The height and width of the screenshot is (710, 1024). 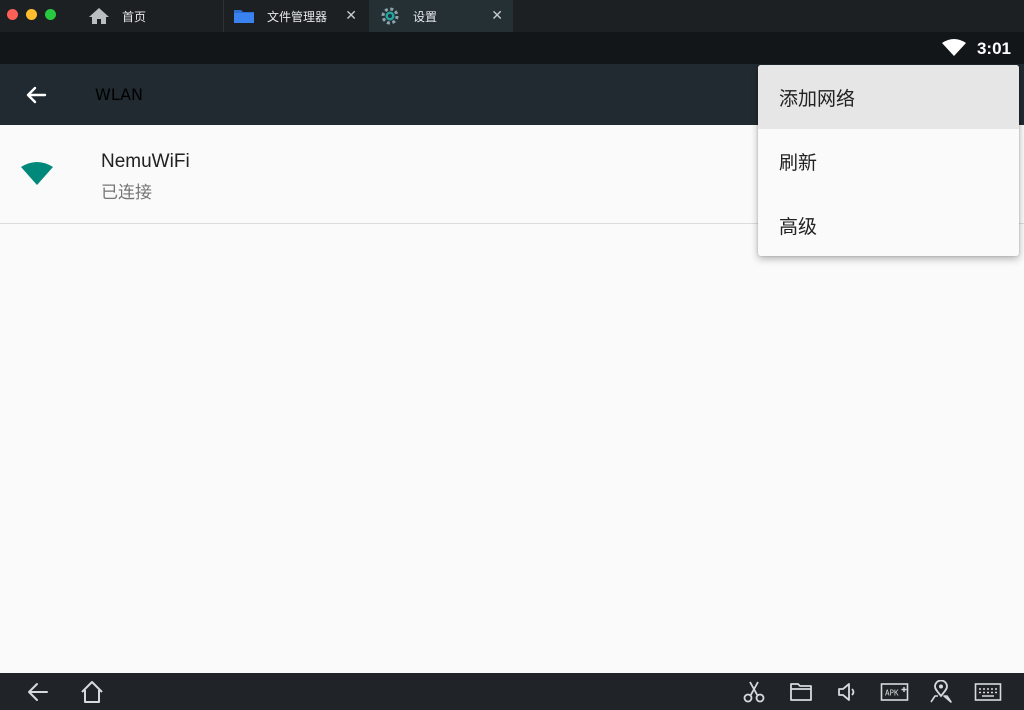 I want to click on tab-settings-label: 设置, so click(x=425, y=16).